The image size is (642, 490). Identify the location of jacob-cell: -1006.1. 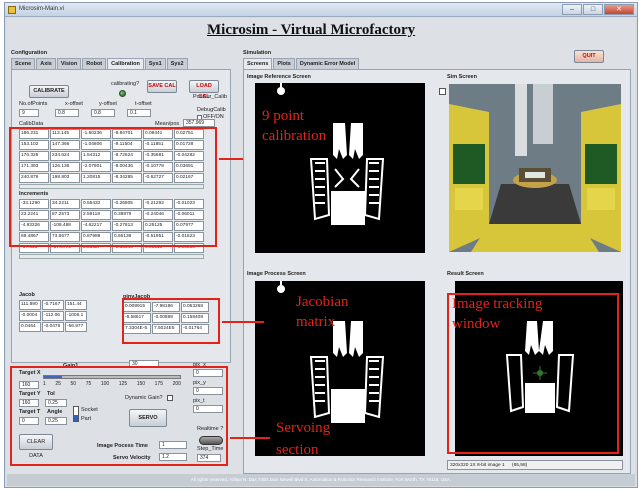
(76, 316).